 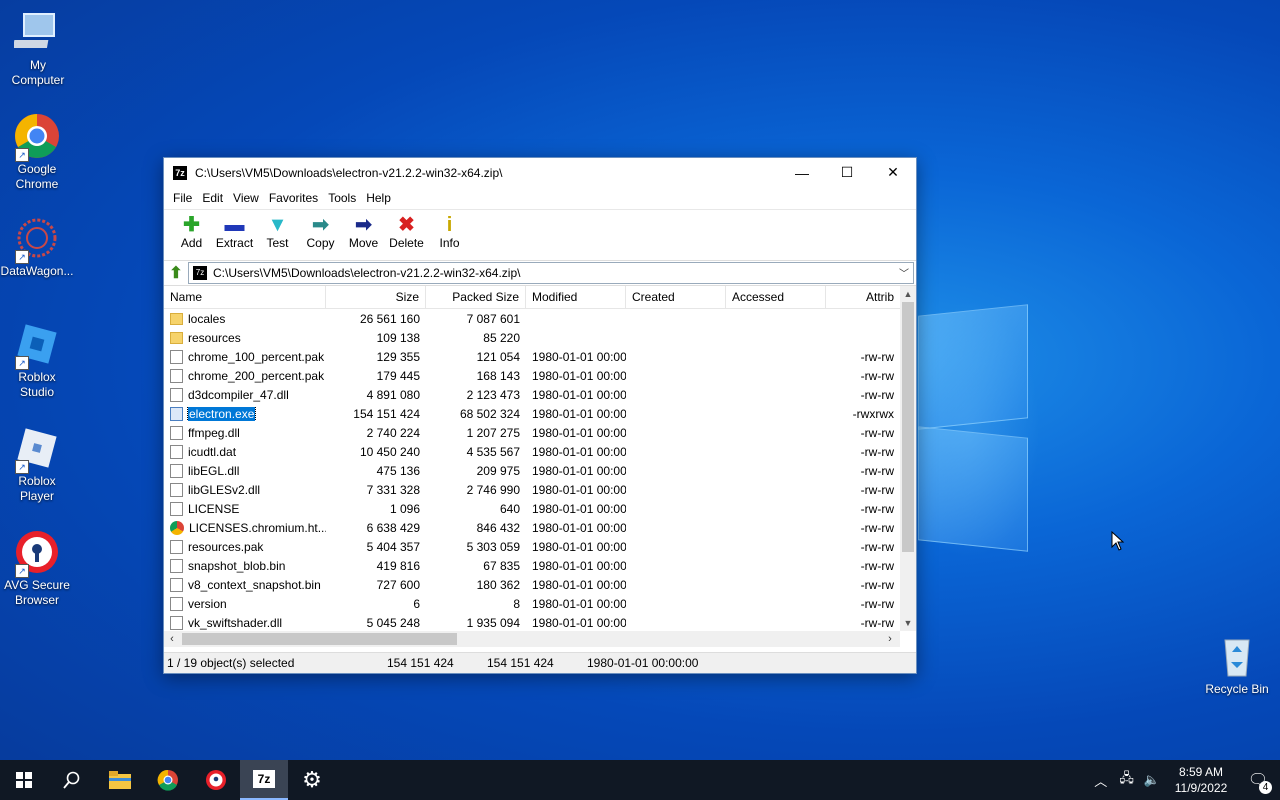 What do you see at coordinates (312, 780) in the screenshot?
I see `taskbar-settings: ⚙` at bounding box center [312, 780].